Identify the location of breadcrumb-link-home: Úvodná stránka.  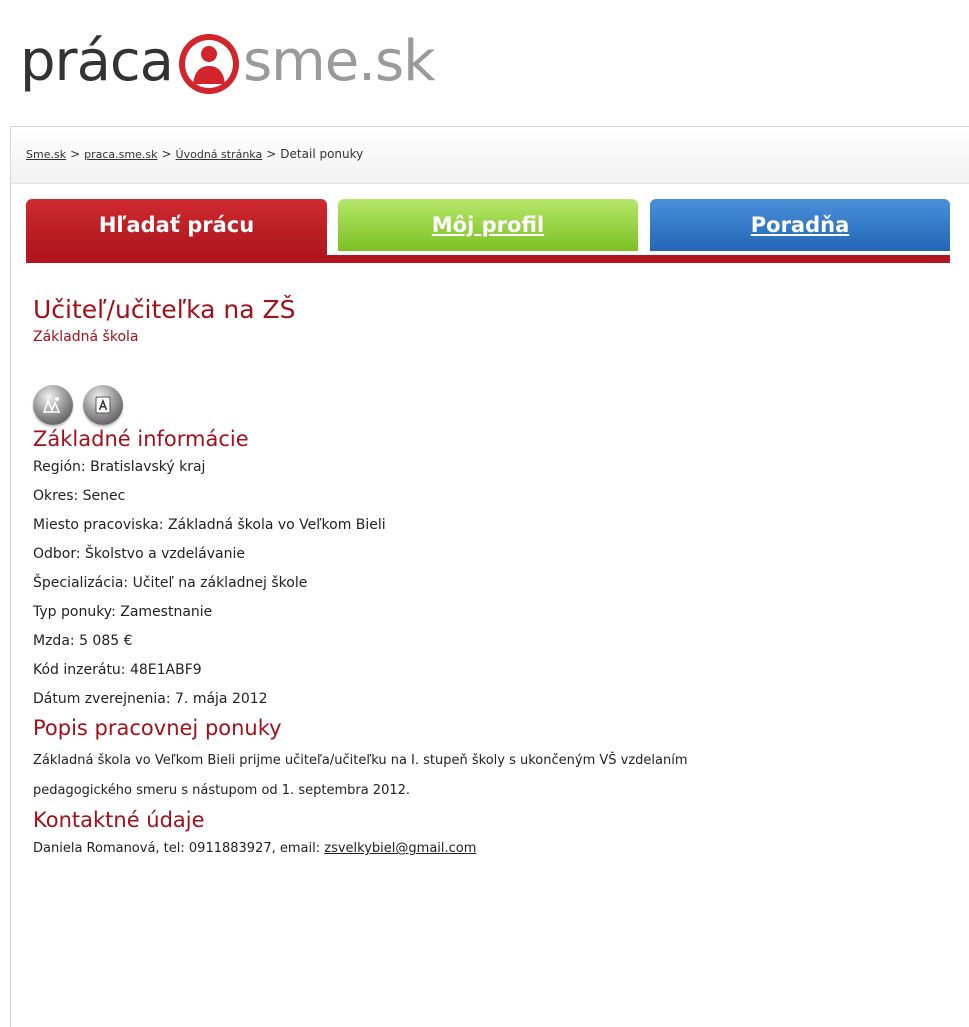
(219, 154).